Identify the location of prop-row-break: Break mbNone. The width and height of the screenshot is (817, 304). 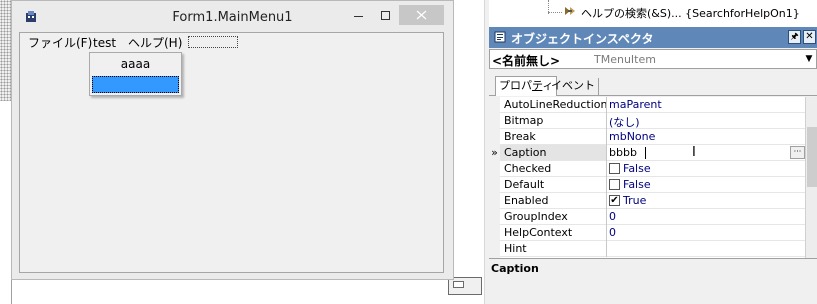
(652, 137).